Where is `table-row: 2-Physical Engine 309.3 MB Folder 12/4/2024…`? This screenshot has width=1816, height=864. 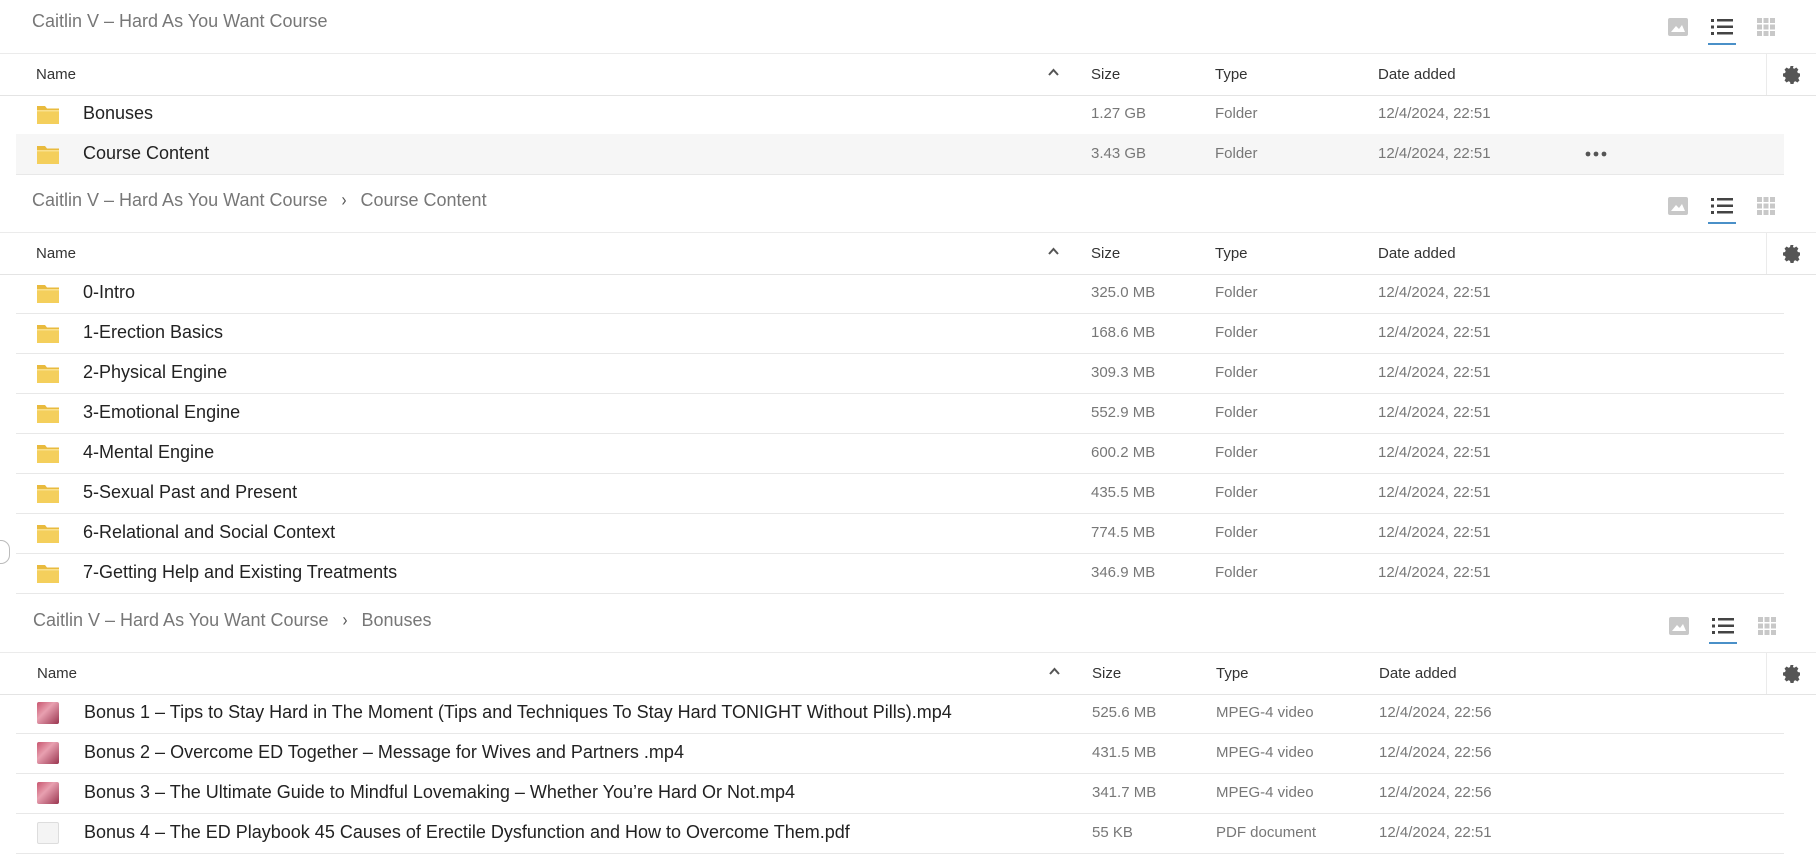
table-row: 2-Physical Engine 309.3 MB Folder 12/4/2024… is located at coordinates (900, 373).